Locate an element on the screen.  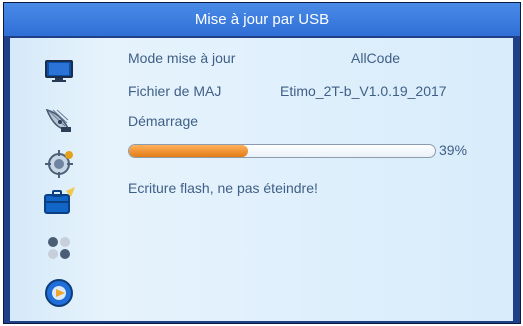
toolbox-icon is located at coordinates (59, 203).